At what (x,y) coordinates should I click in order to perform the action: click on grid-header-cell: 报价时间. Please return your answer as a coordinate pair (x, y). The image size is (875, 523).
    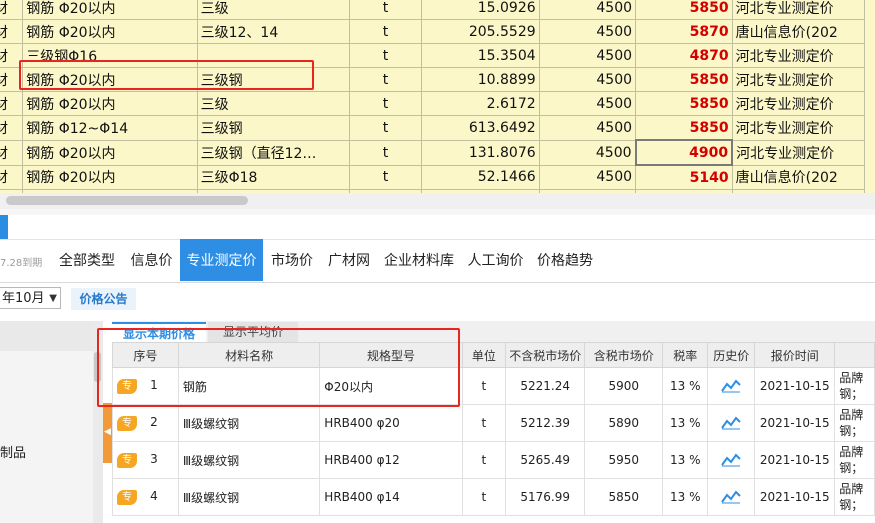
    Looking at the image, I should click on (795, 355).